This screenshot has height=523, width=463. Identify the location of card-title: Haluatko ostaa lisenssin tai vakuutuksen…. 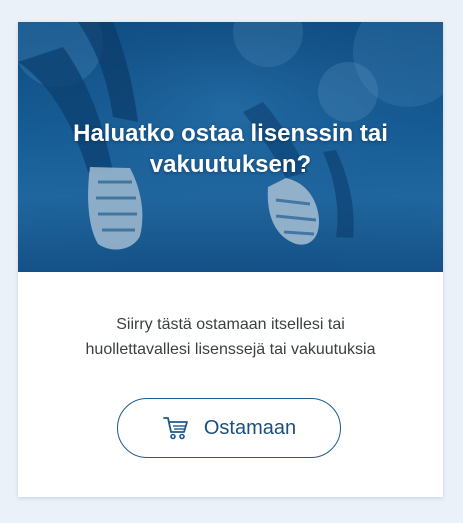
(230, 149).